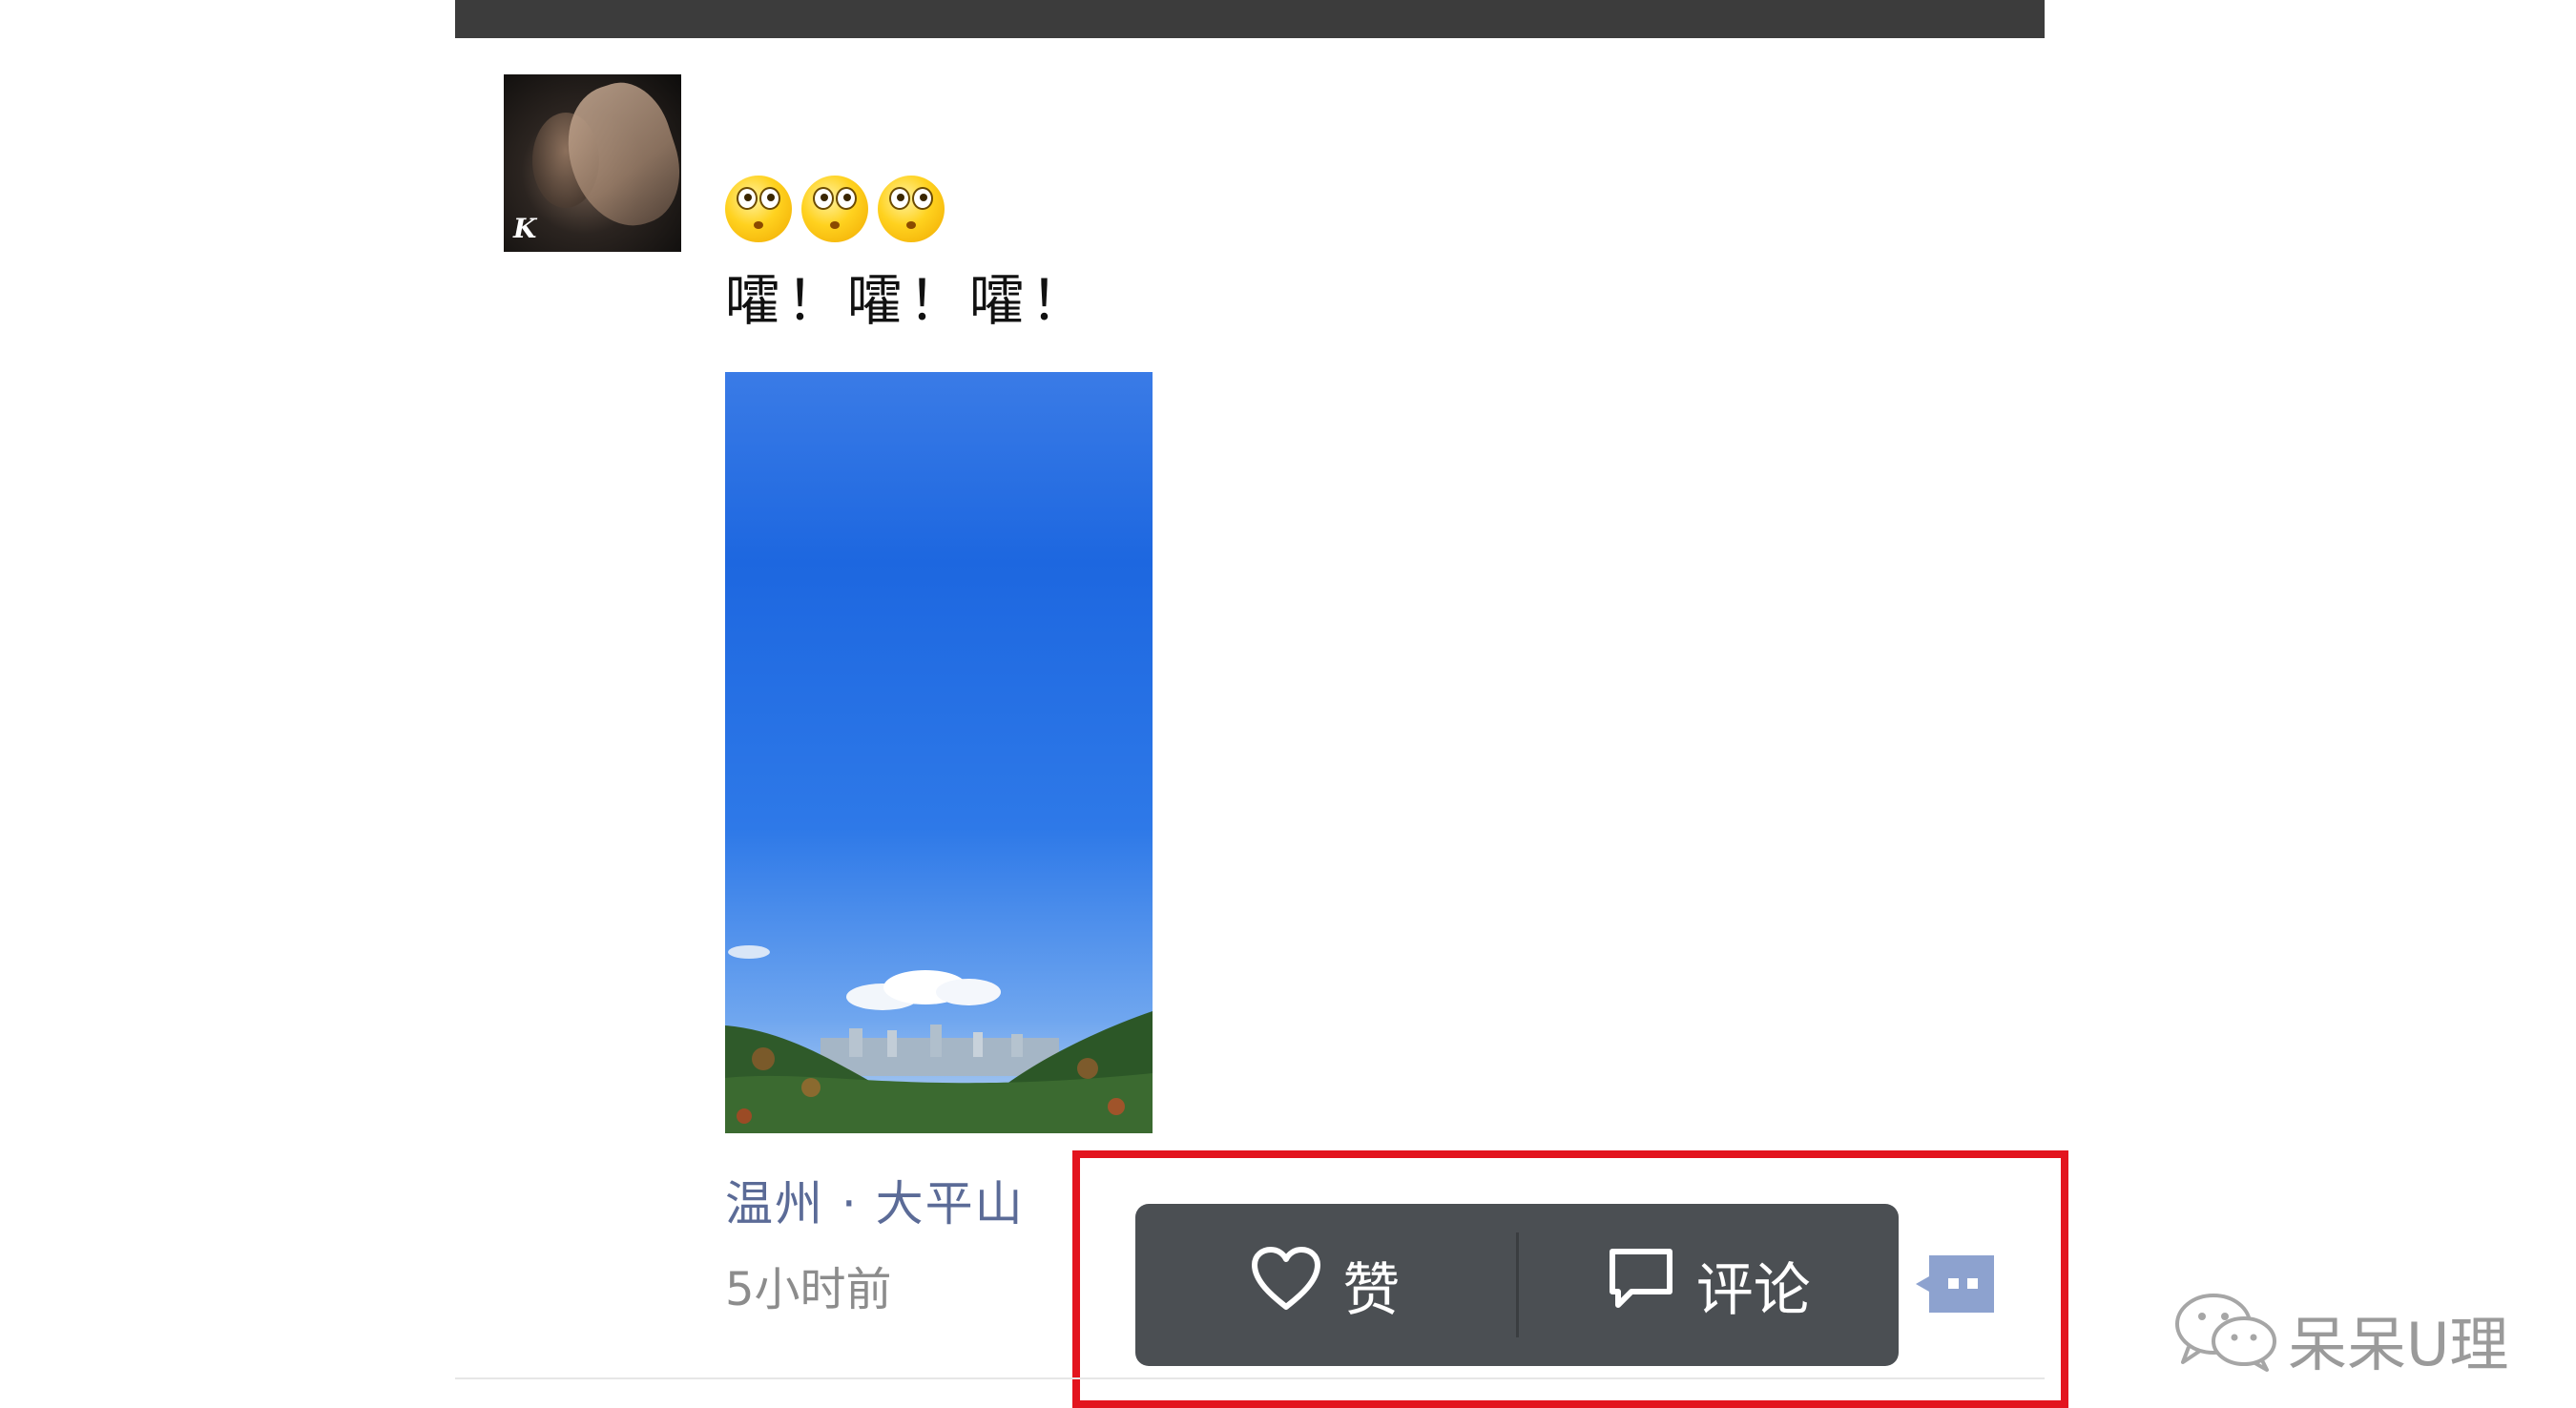  I want to click on post-text: 嚯！嚯！嚯！, so click(908, 300).